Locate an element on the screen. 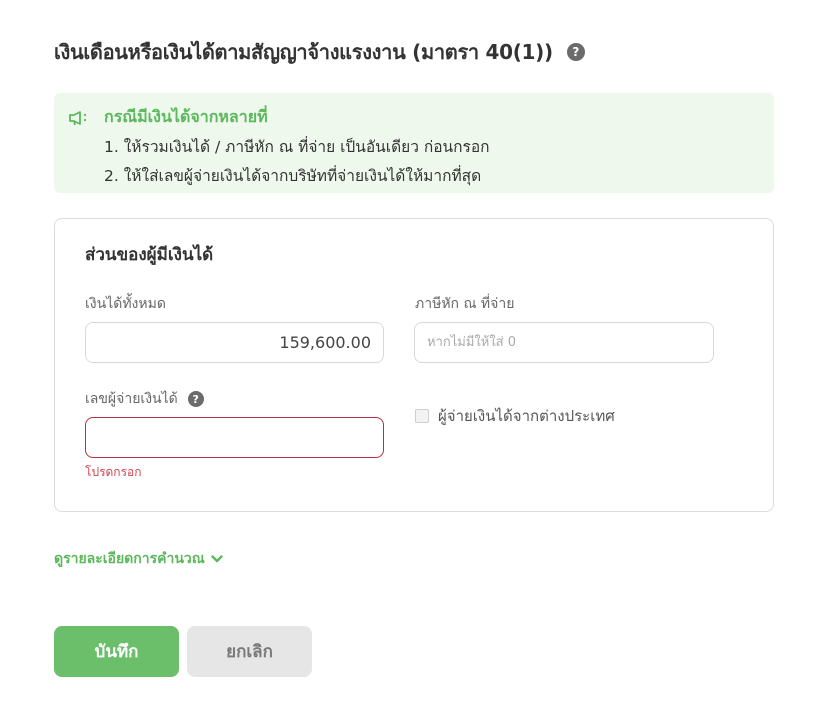 The height and width of the screenshot is (703, 830). megaphone-icon is located at coordinates (78, 117).